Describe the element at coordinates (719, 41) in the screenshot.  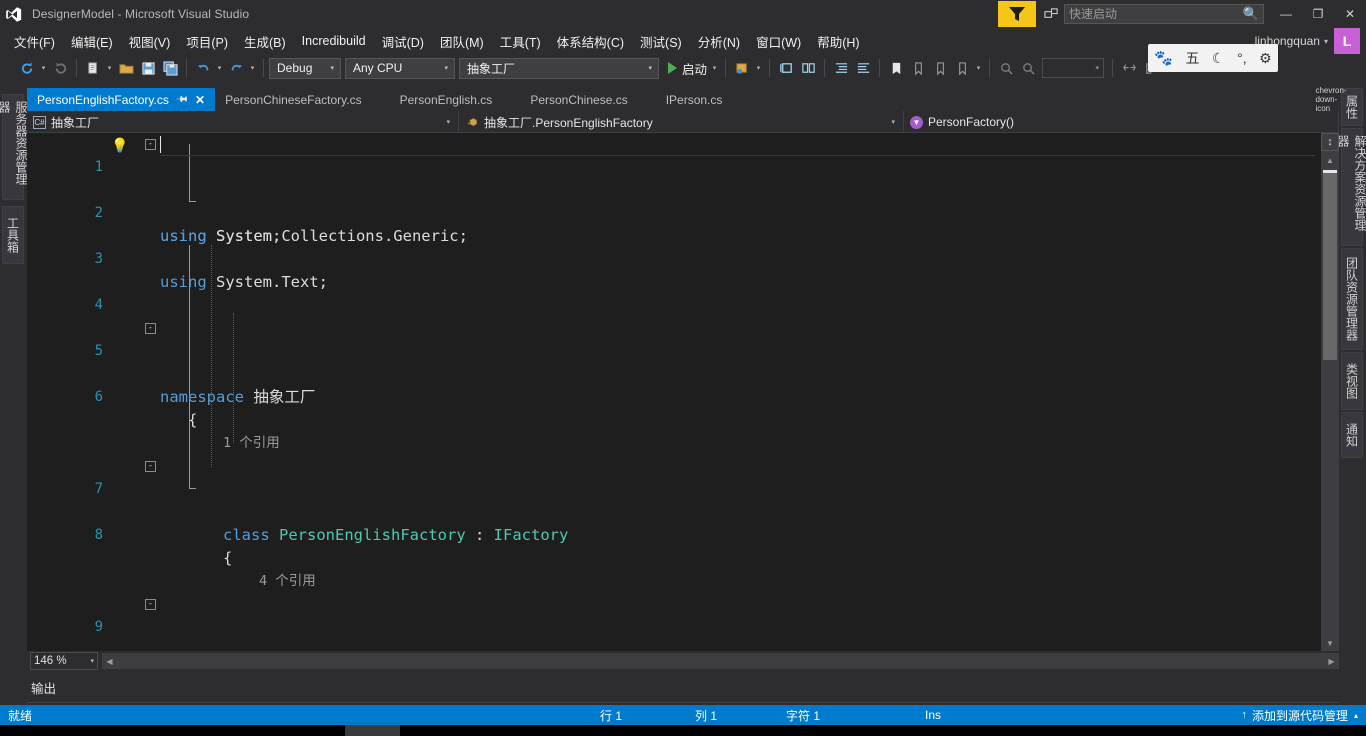
I see `menu-item-analyze: 分析(N)` at that location.